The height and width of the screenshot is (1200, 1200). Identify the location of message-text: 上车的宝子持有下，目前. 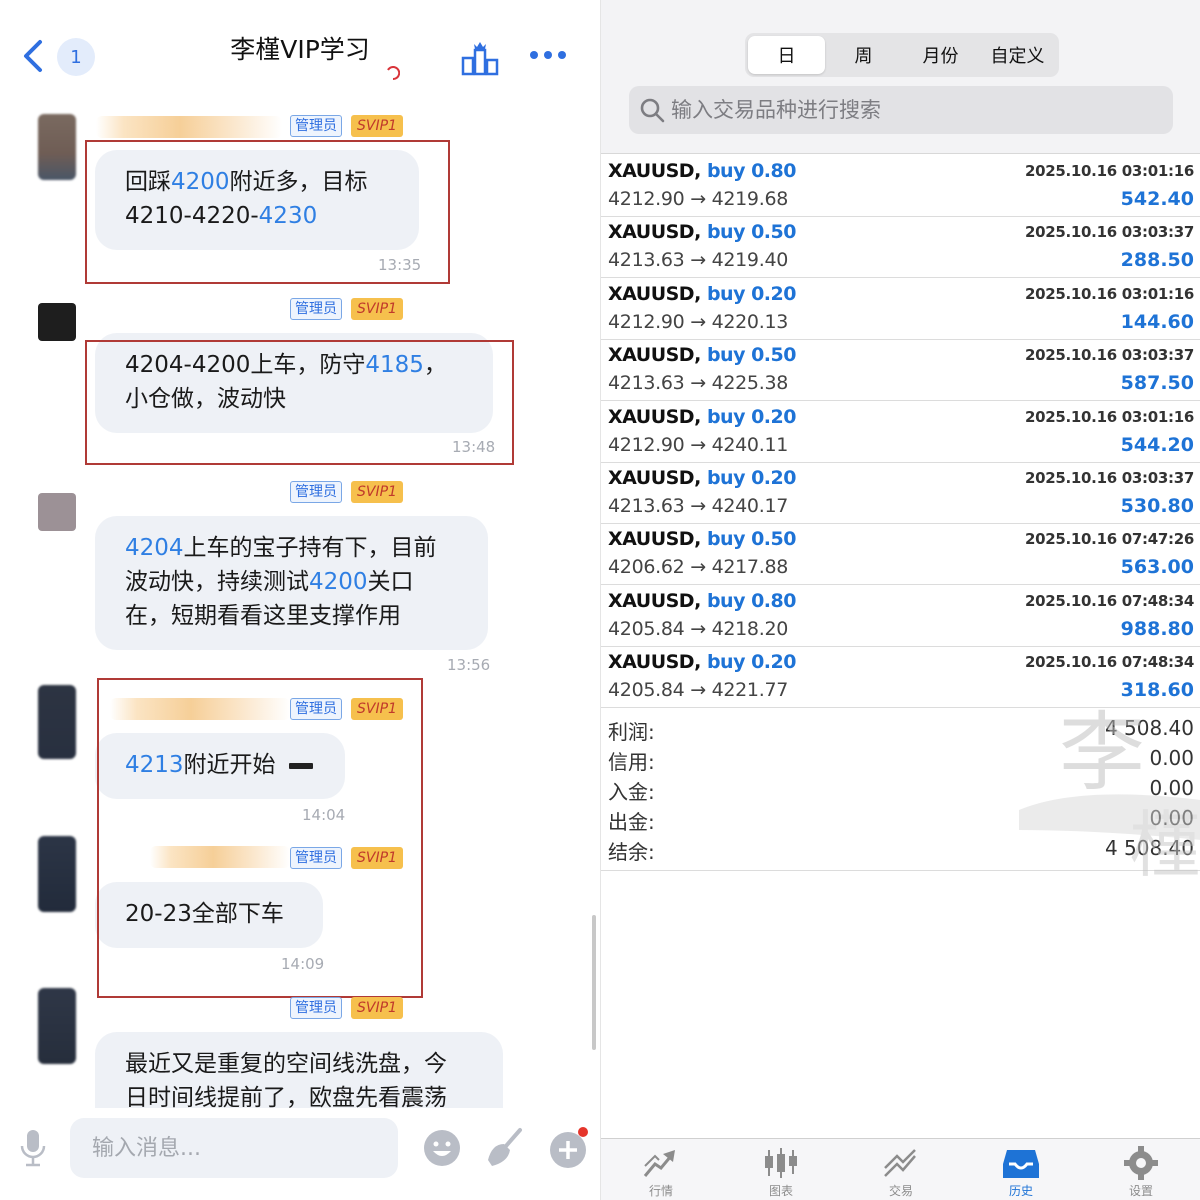
(310, 548).